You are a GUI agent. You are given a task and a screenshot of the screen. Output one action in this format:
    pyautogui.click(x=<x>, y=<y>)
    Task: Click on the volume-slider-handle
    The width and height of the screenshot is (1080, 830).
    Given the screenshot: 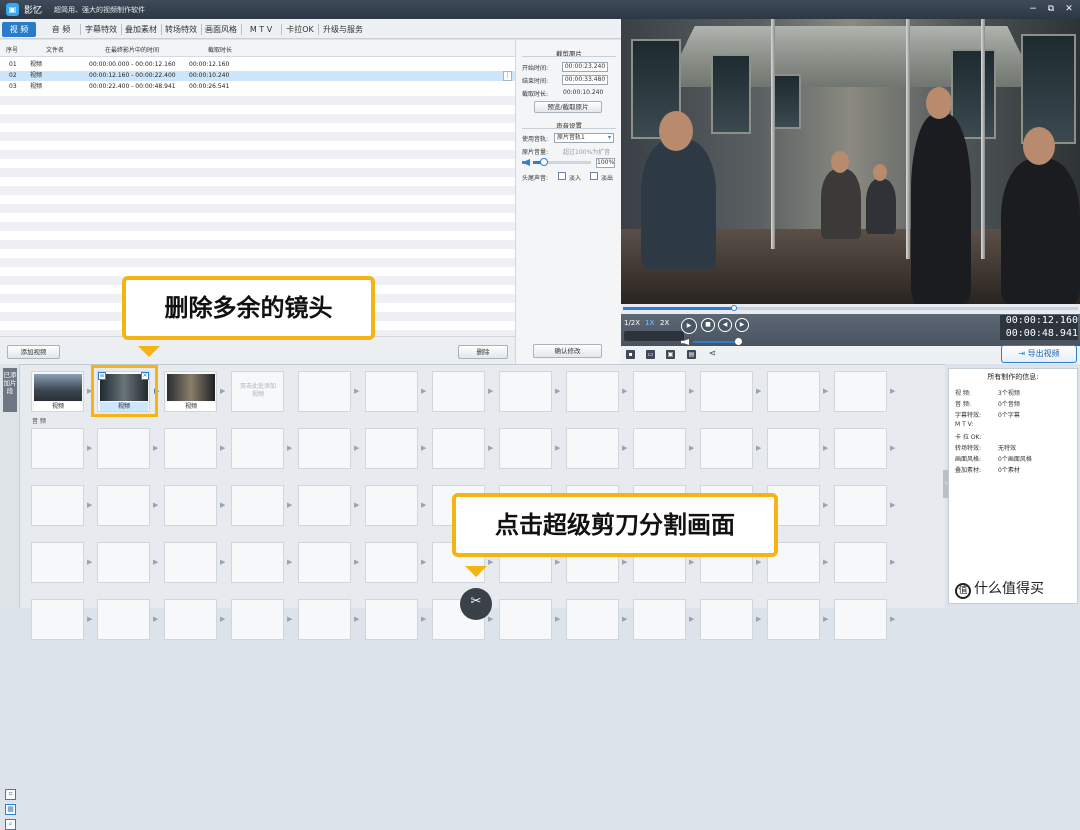 What is the action you would take?
    pyautogui.click(x=544, y=162)
    